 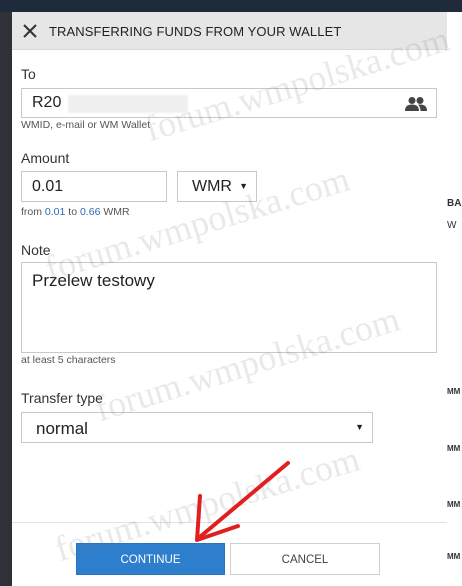 I want to click on dialog-footer: CONTINUE CANCEL, so click(x=229, y=554).